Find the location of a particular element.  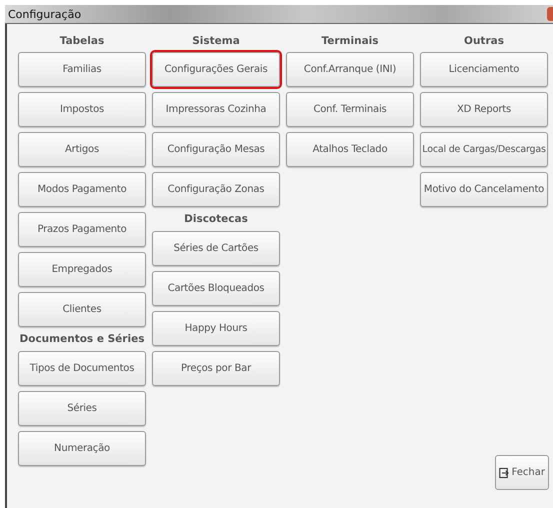

settings-button: Empregados is located at coordinates (82, 269).